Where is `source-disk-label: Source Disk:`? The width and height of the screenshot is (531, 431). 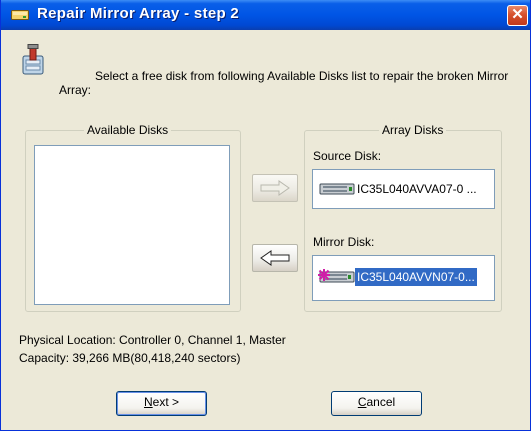 source-disk-label: Source Disk: is located at coordinates (347, 156).